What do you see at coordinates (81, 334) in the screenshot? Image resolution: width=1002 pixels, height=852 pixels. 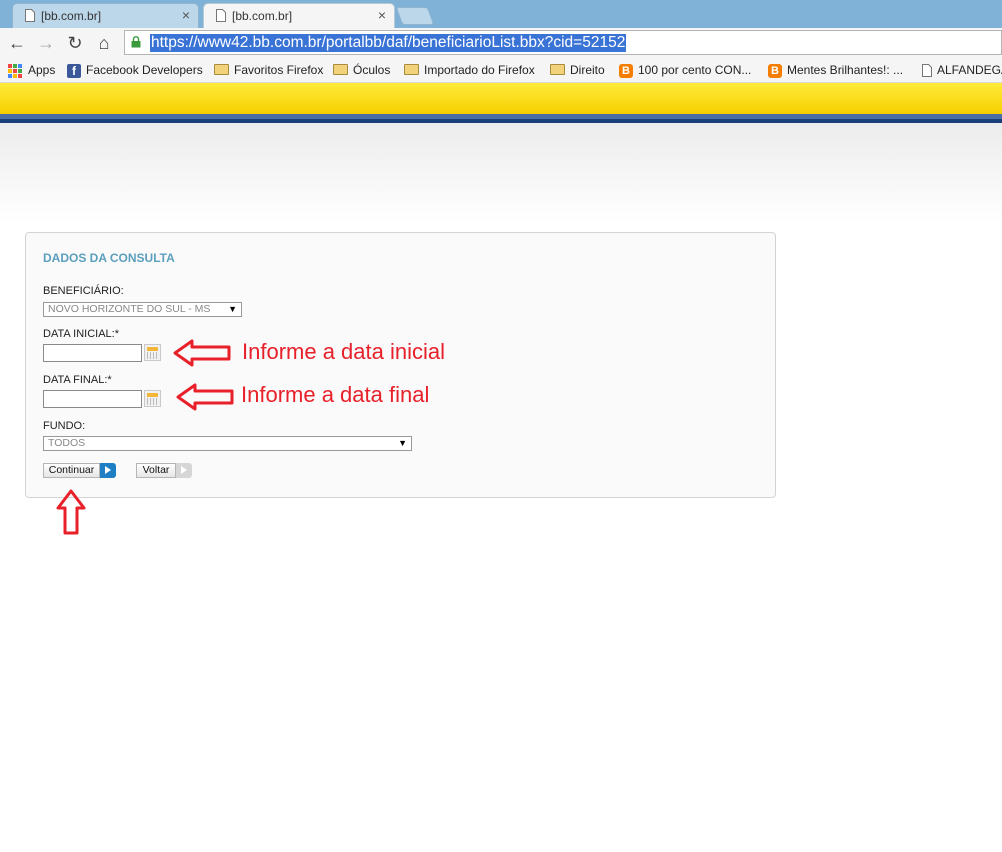 I see `data-inicial-label: DATA INICIAL:*` at bounding box center [81, 334].